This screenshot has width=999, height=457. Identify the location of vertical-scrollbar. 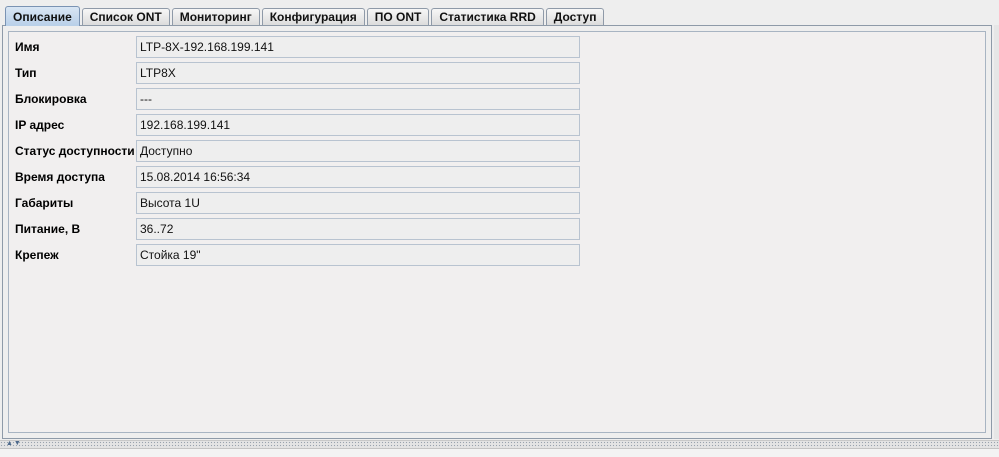
(996, 232).